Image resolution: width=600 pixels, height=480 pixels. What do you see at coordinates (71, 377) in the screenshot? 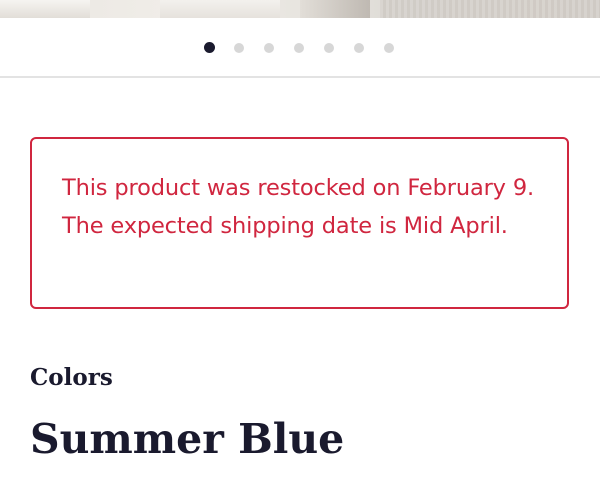
I see `colors-label: Colors` at bounding box center [71, 377].